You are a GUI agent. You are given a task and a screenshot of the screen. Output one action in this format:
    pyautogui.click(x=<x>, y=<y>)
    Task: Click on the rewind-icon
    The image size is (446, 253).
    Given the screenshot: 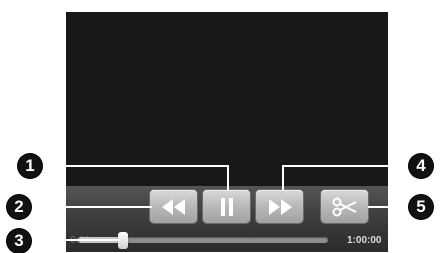 What is the action you would take?
    pyautogui.click(x=173, y=206)
    